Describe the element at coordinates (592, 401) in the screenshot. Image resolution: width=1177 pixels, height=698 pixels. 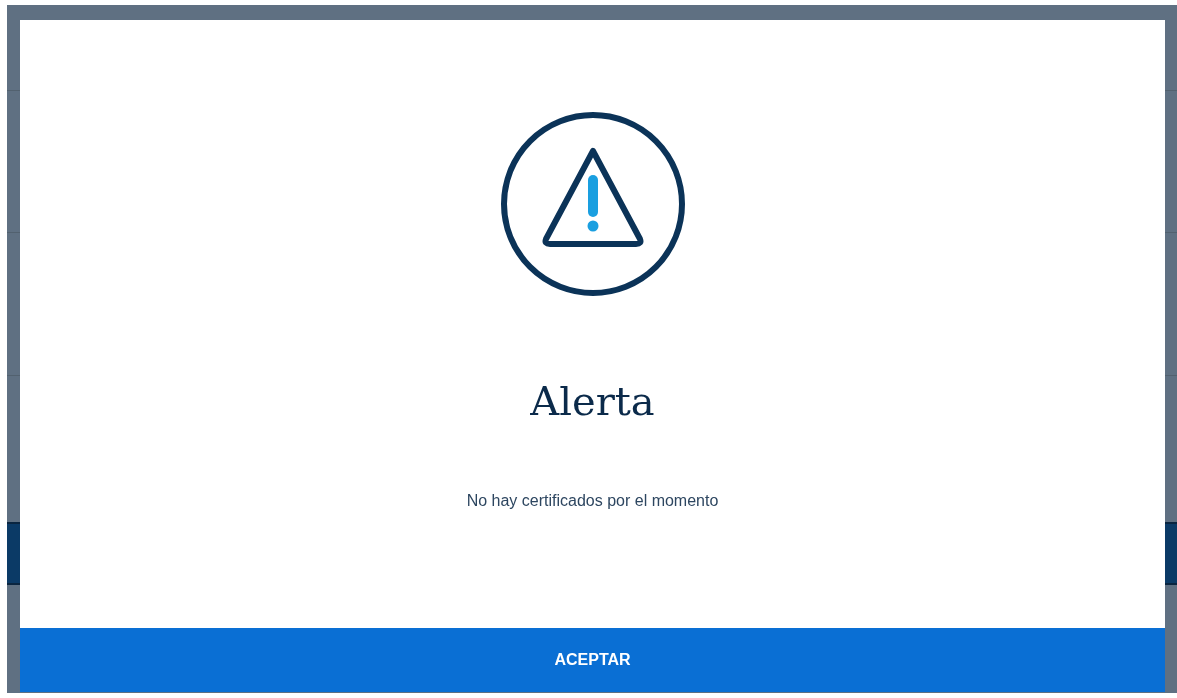
I see `dialog-title: Alerta` at that location.